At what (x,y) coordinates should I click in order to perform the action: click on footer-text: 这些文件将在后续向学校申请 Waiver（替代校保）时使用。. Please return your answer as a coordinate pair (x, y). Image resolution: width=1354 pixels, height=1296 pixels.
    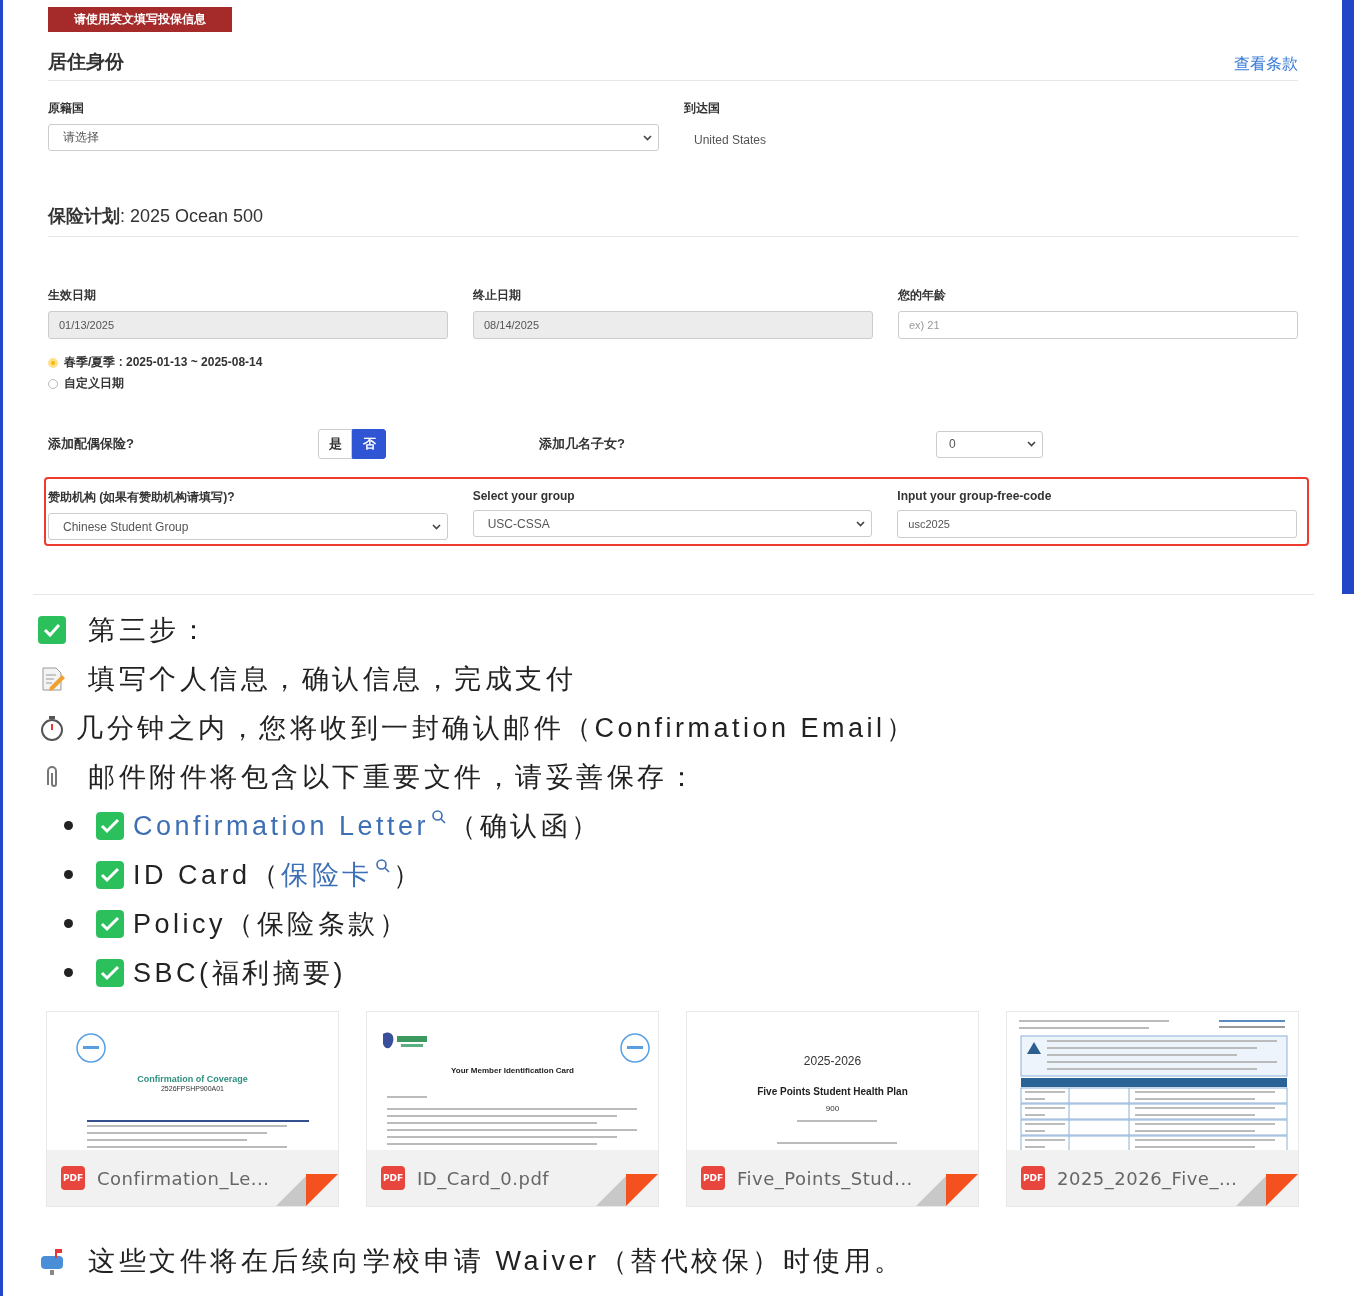
    Looking at the image, I should click on (496, 1261).